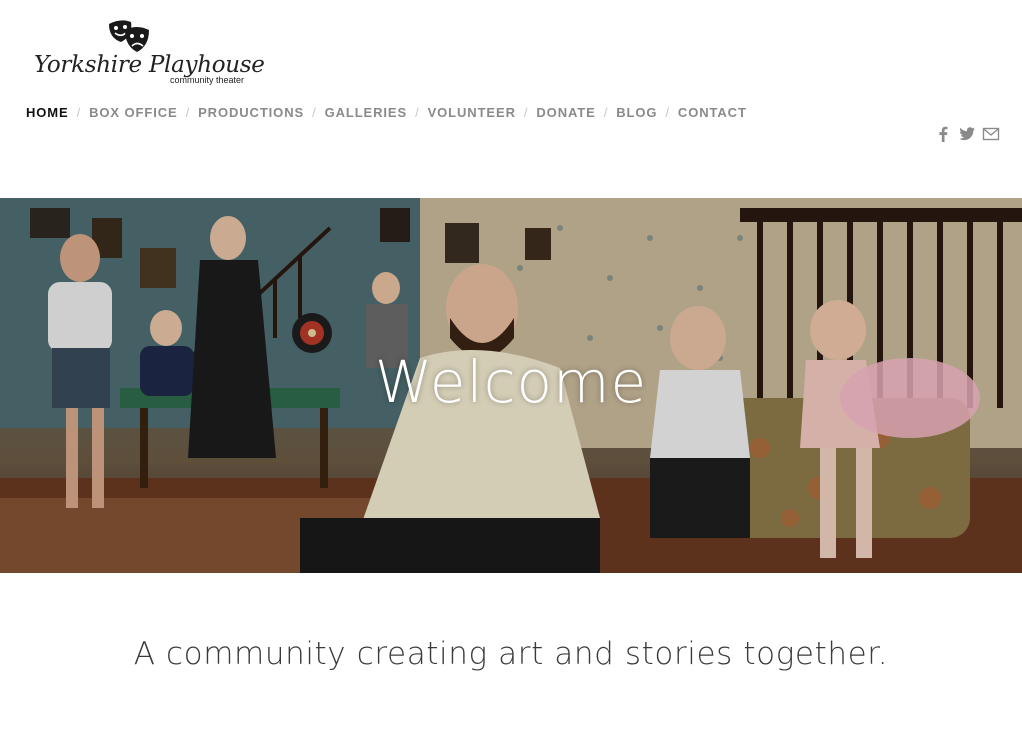 The image size is (1022, 746). What do you see at coordinates (251, 112) in the screenshot?
I see `nav-item-productions: PRODUCTIONS` at bounding box center [251, 112].